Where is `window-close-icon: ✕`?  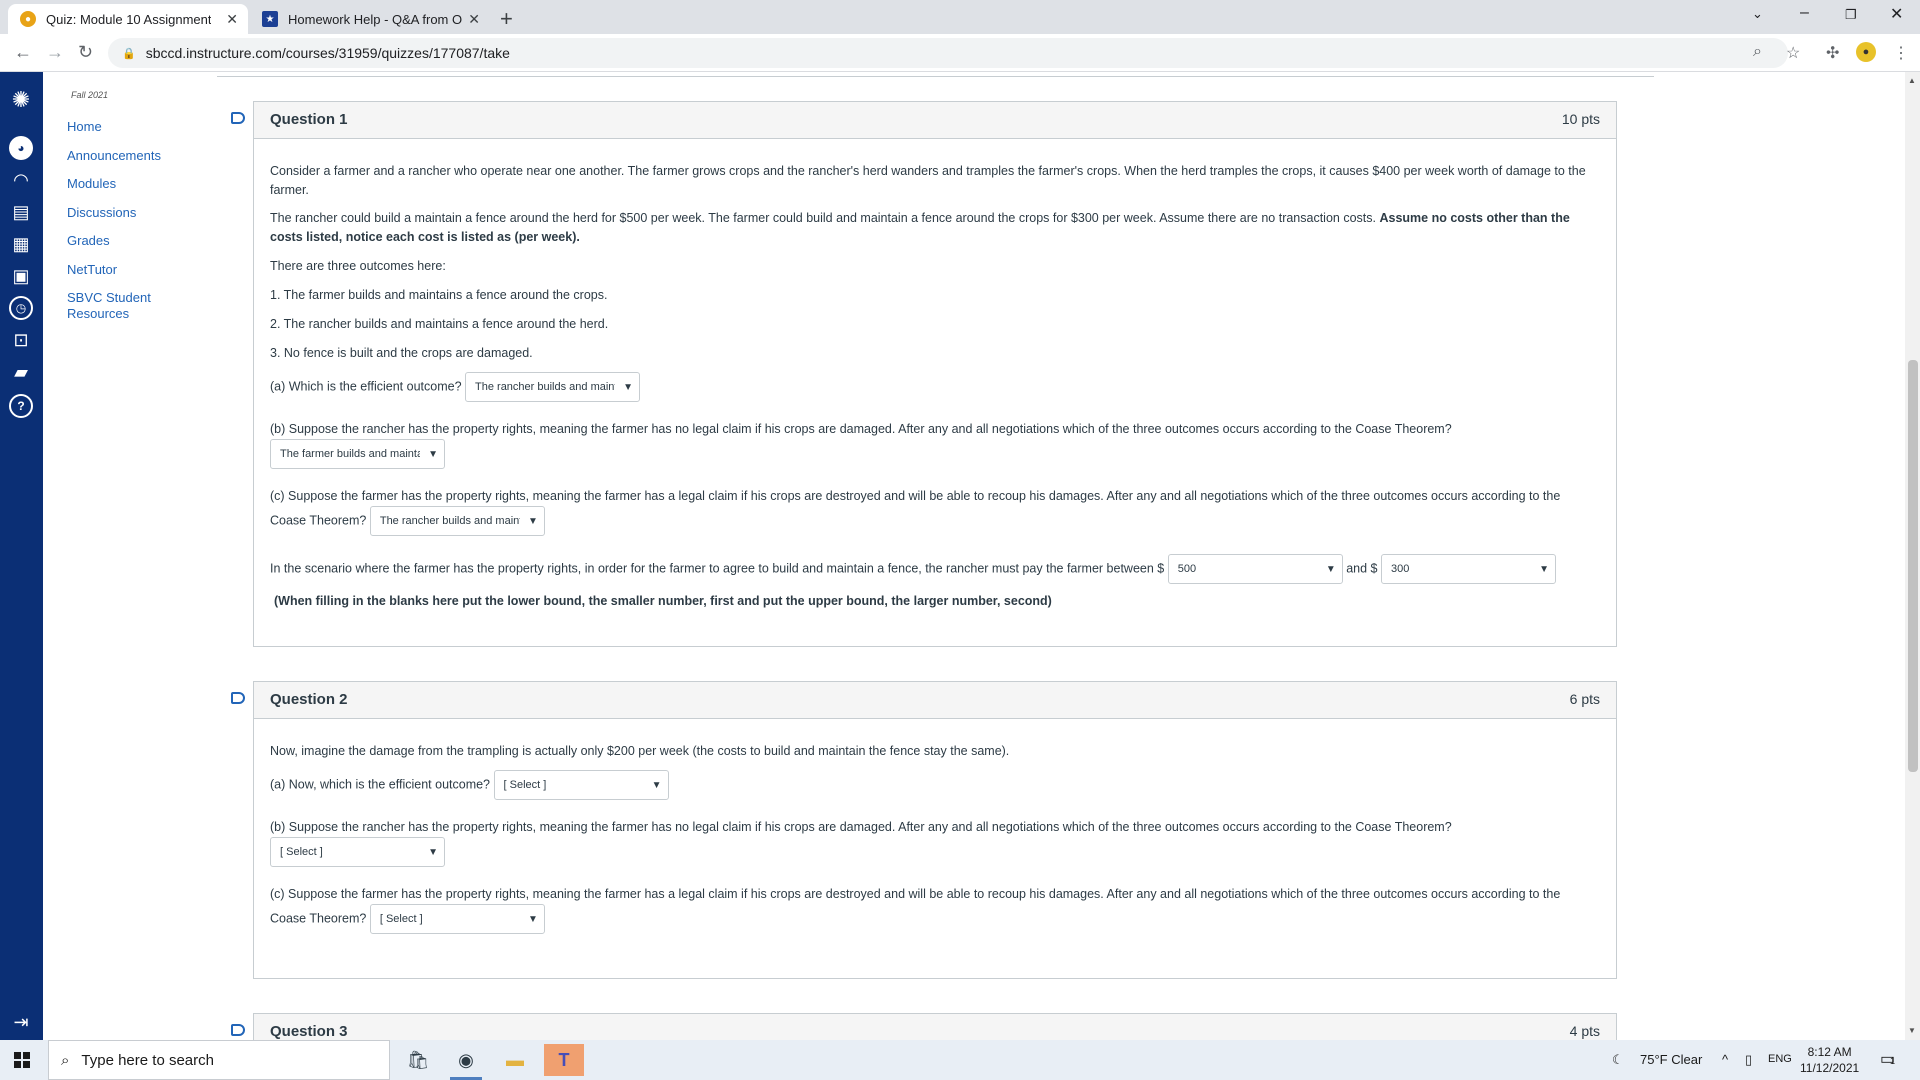
window-close-icon: ✕ is located at coordinates (1896, 14).